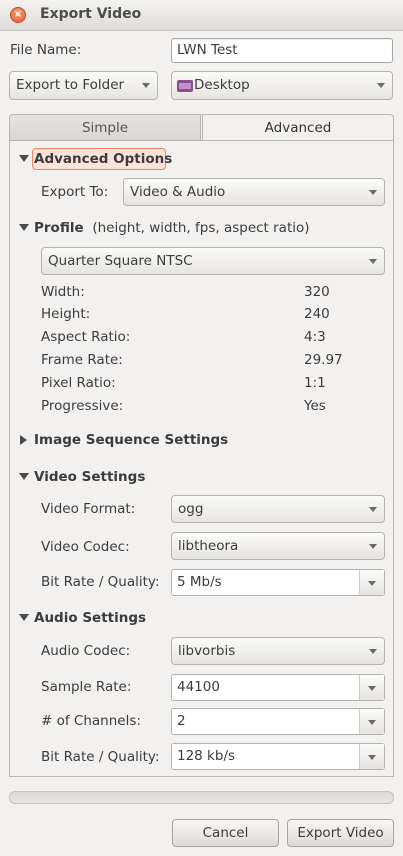 The height and width of the screenshot is (856, 403). Describe the element at coordinates (278, 687) in the screenshot. I see `sample-rate-combo: 44100` at that location.